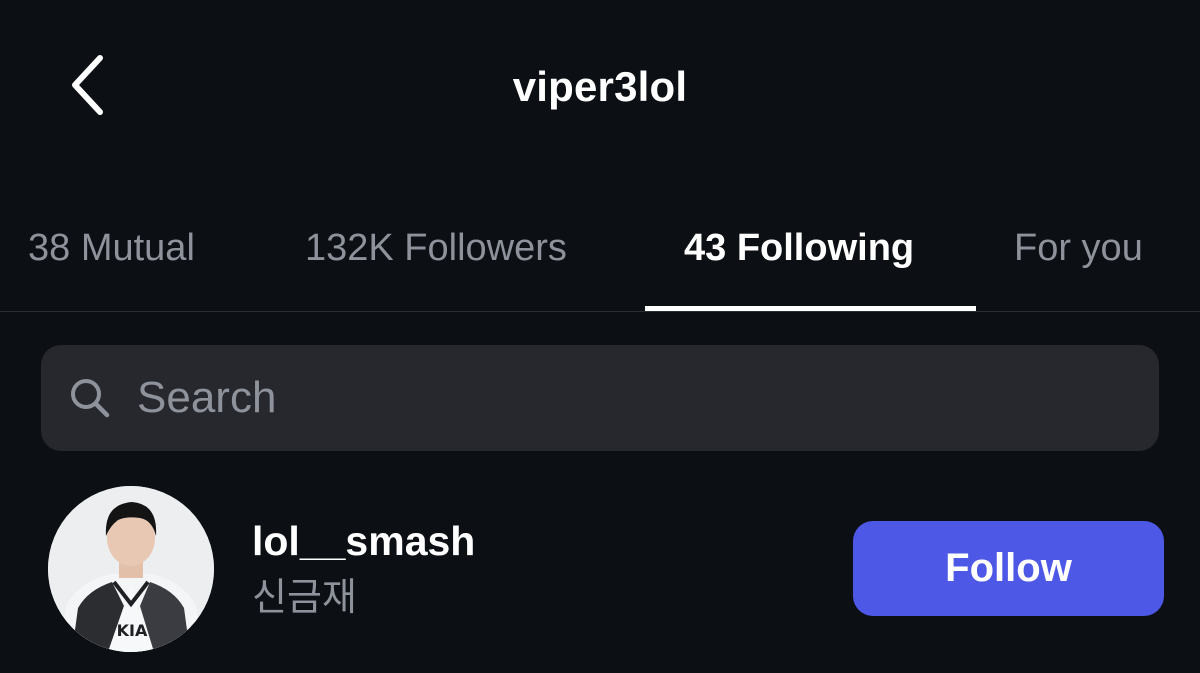  I want to click on tab-following: 43 Following, so click(799, 248).